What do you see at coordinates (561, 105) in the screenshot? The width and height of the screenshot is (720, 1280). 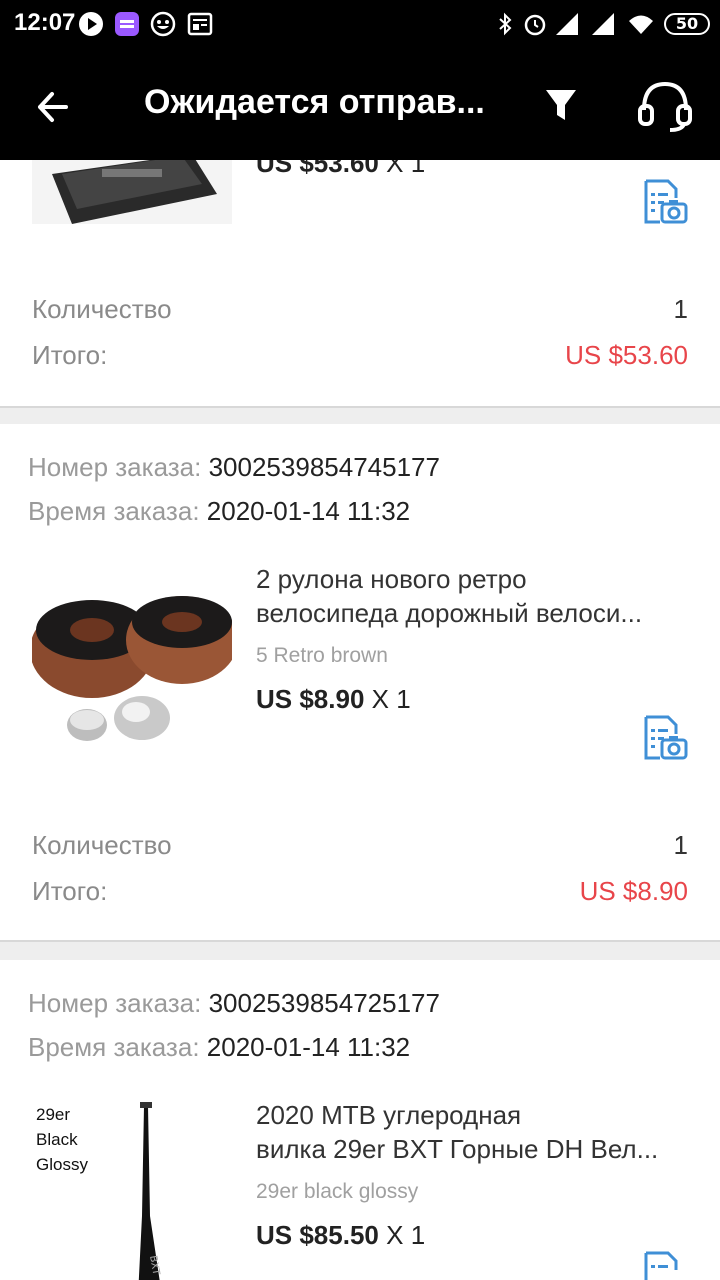 I see `filter-icon` at bounding box center [561, 105].